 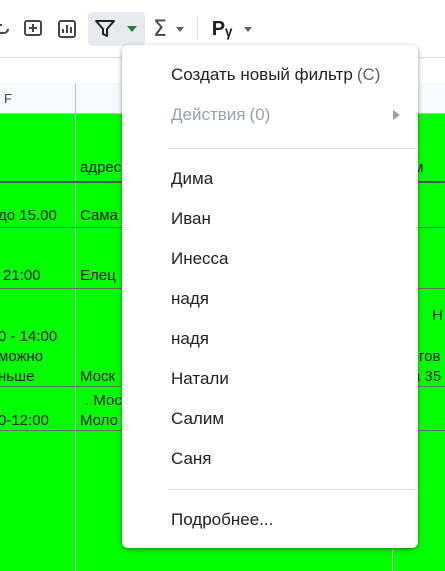 I want to click on menu-item-shortcut: (0), so click(x=260, y=114).